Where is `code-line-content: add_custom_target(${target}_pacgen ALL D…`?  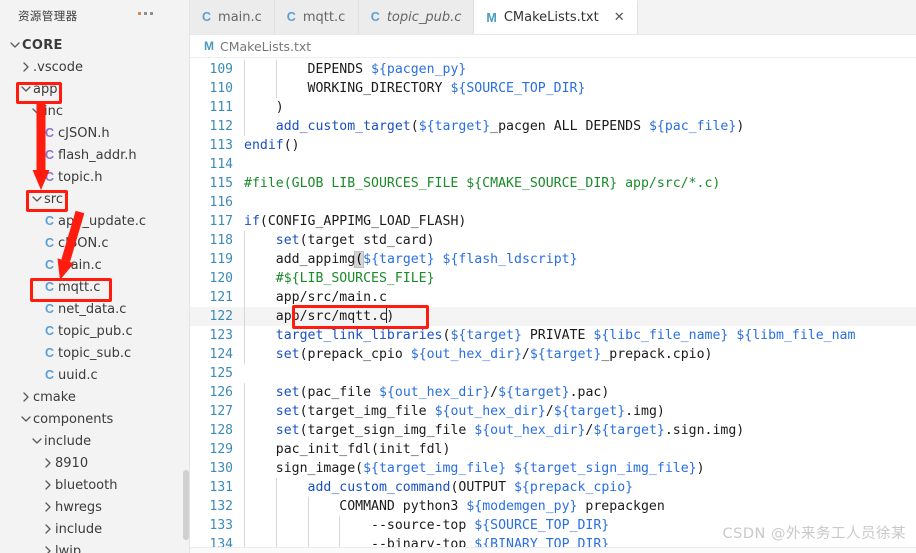 code-line-content: add_custom_target(${target}_pacgen ALL D… is located at coordinates (579, 126).